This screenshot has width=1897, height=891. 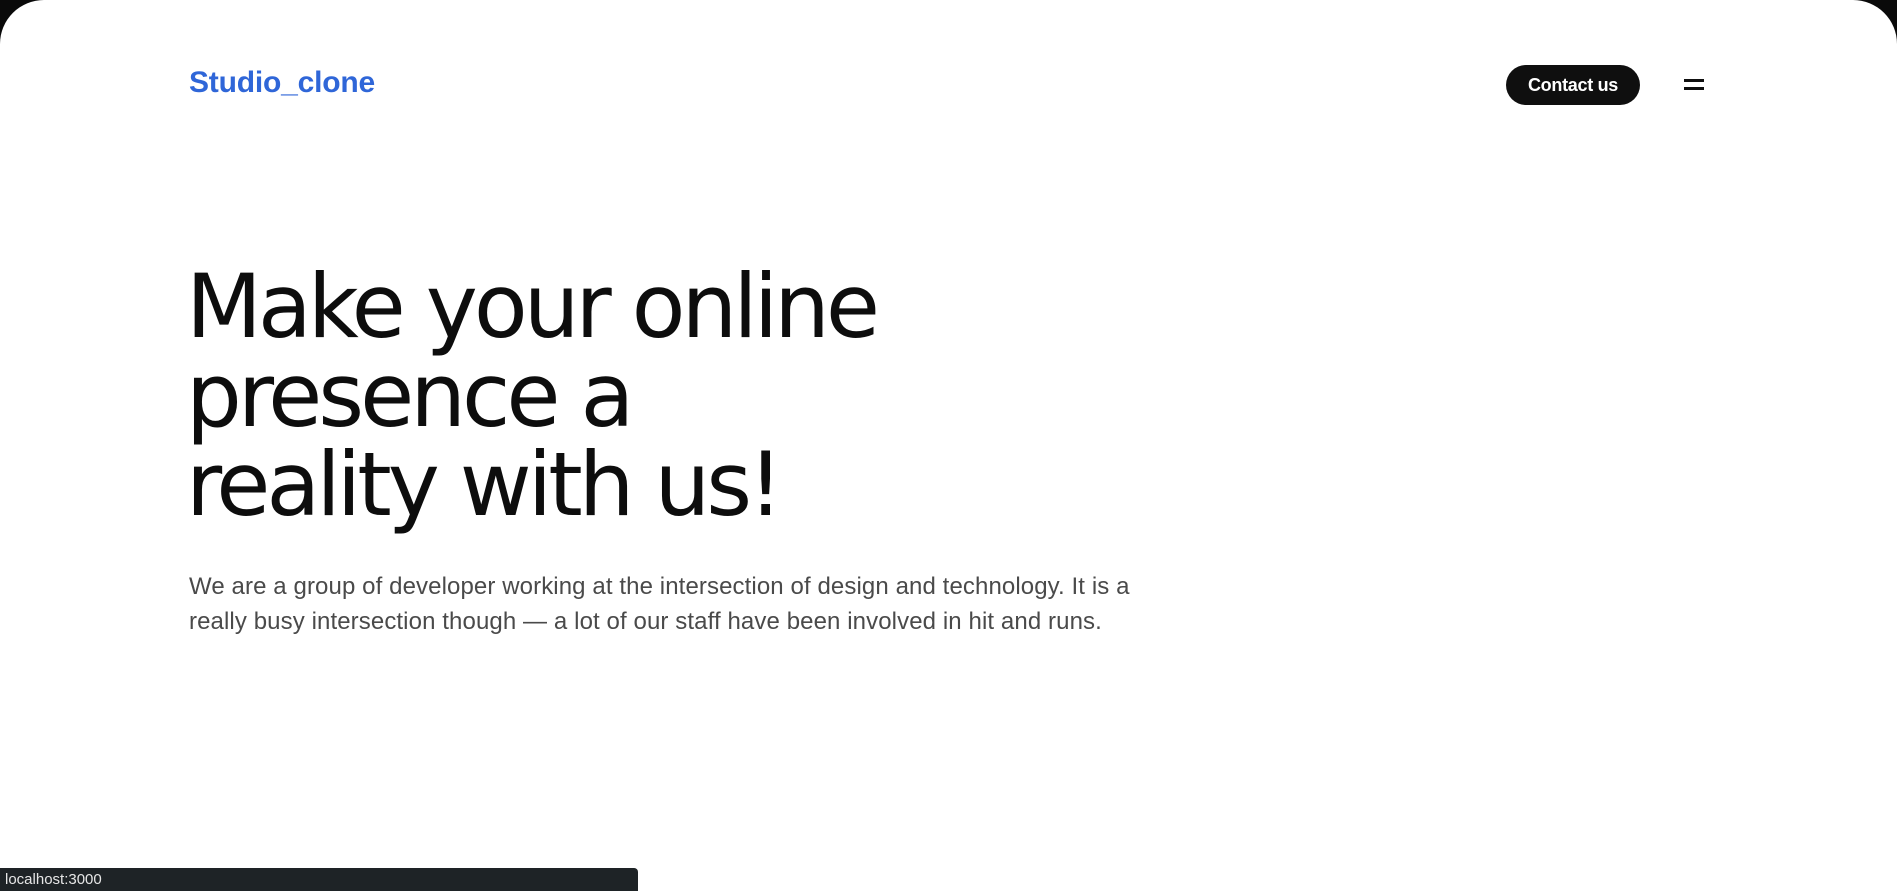 What do you see at coordinates (484, 484) in the screenshot?
I see `hero-title-line: reality with us!` at bounding box center [484, 484].